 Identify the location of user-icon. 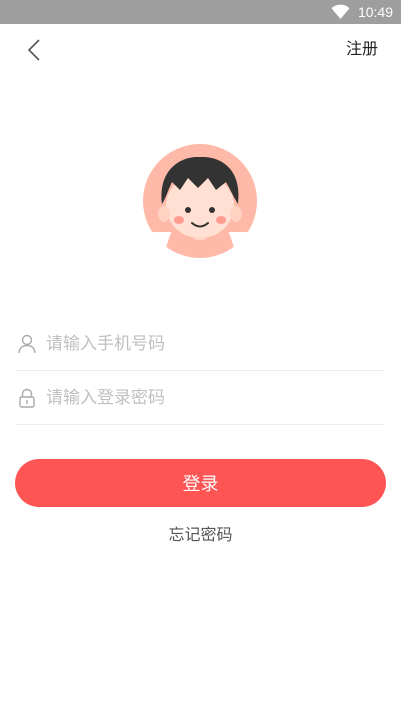
(27, 344).